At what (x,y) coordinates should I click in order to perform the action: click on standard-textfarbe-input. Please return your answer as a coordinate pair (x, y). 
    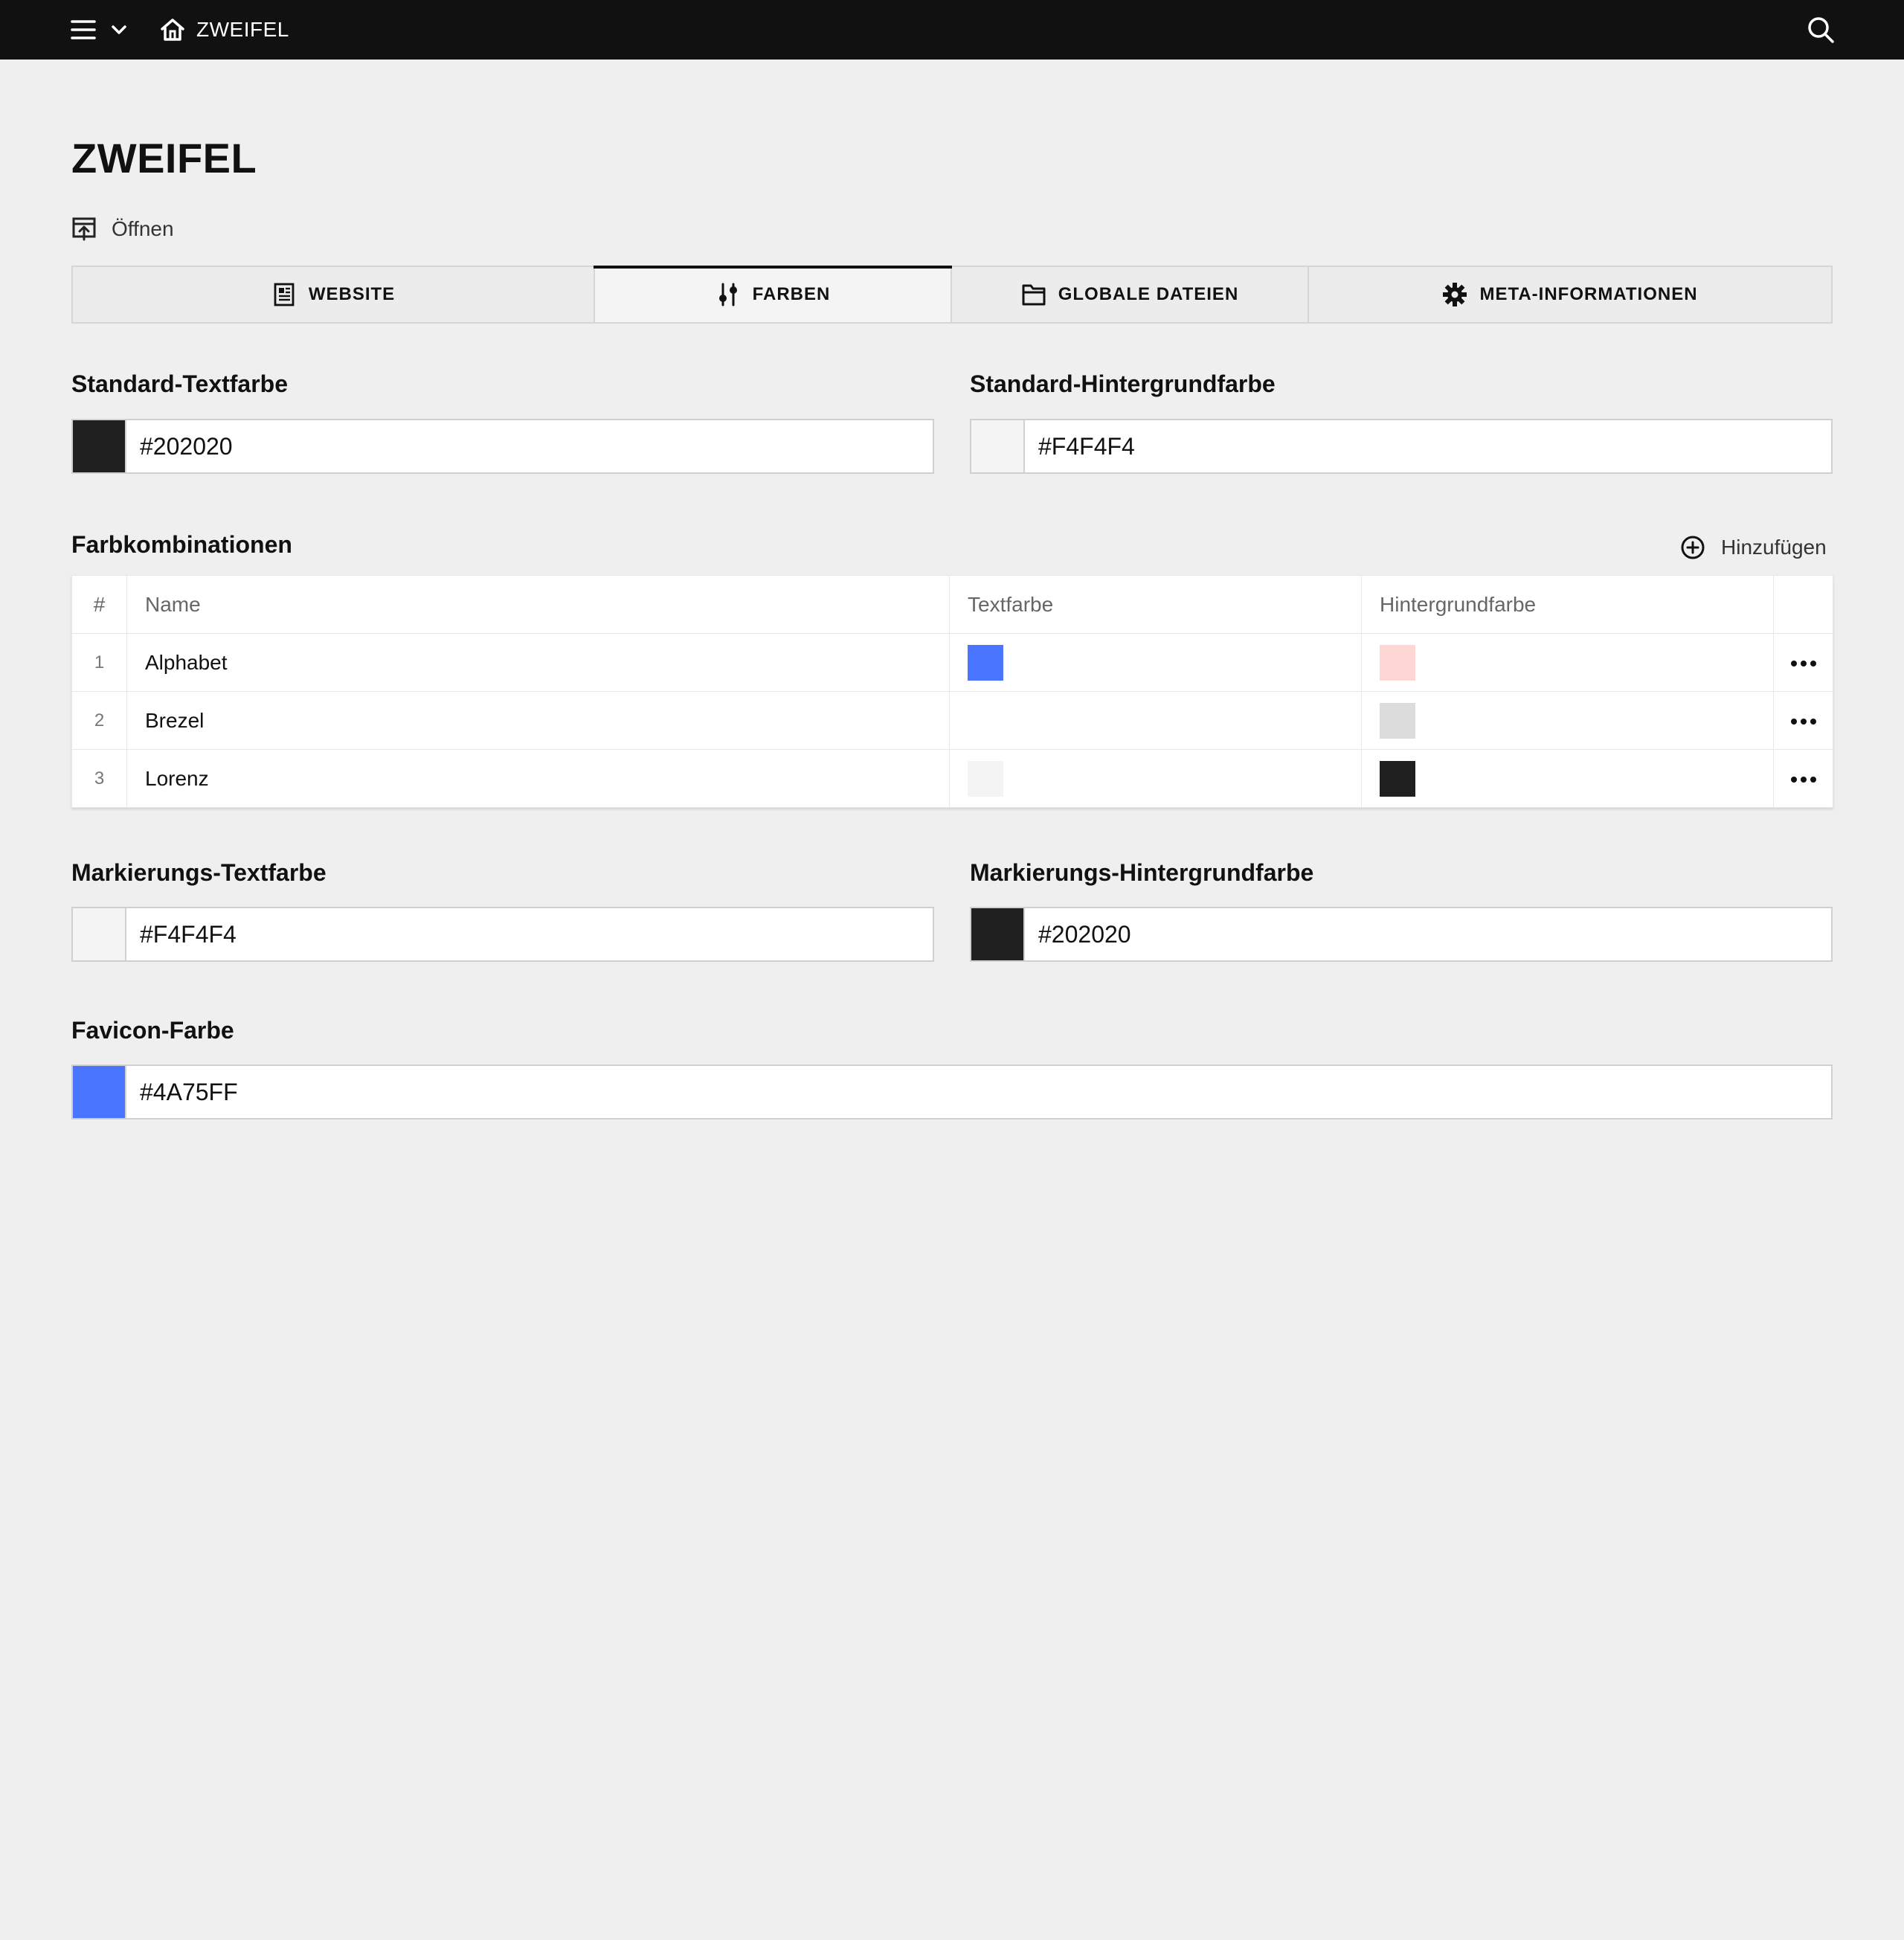
    Looking at the image, I should click on (529, 446).